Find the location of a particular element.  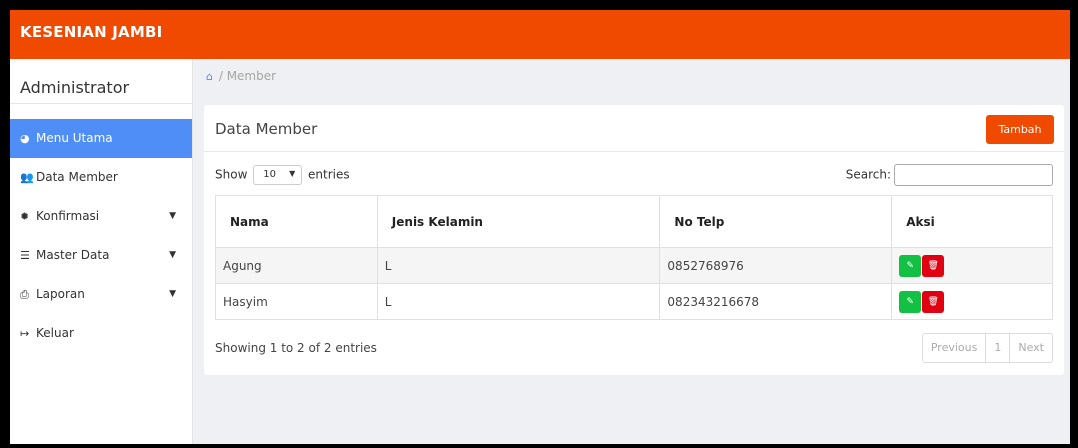

sidebar-item-menu-utama: ◕ Menu Utama is located at coordinates (101, 138).